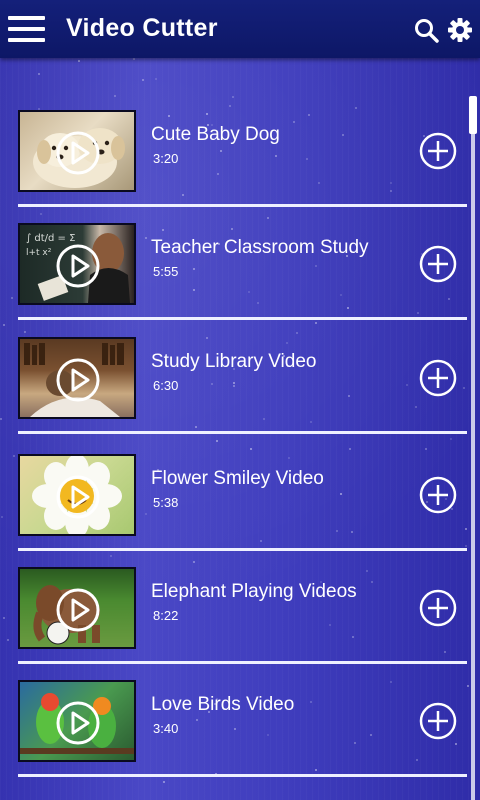 Image resolution: width=480 pixels, height=800 pixels. Describe the element at coordinates (243, 623) in the screenshot. I see `video-list-item: Elephant Playing Videos 8:22` at that location.